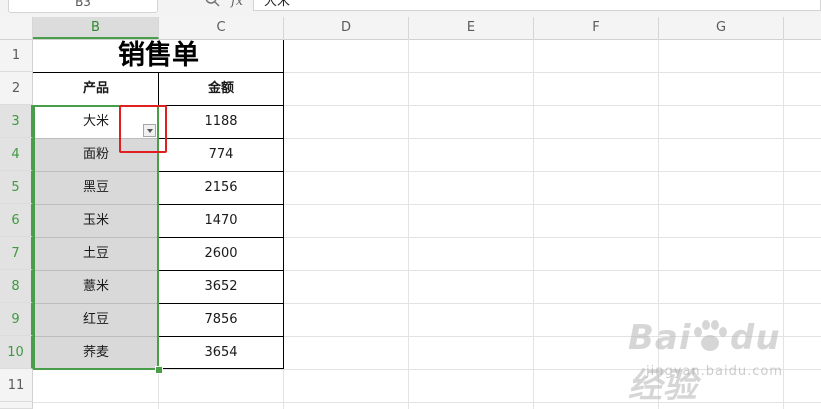  What do you see at coordinates (158, 56) in the screenshot?
I see `sheet-title: 销售单` at bounding box center [158, 56].